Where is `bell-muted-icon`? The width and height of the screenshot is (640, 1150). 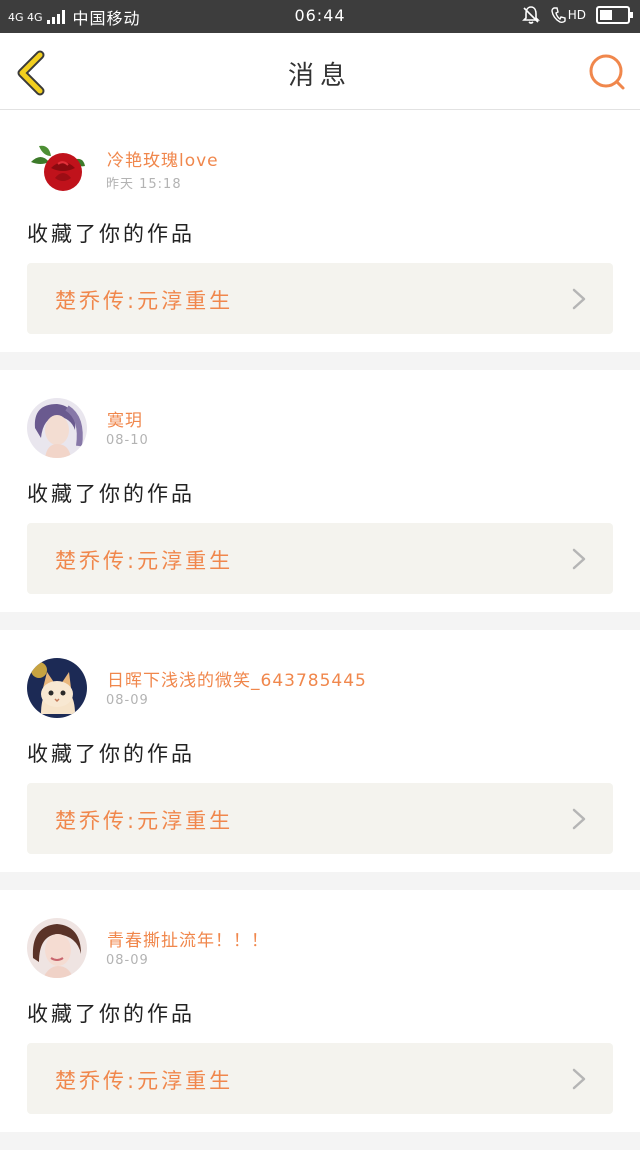 bell-muted-icon is located at coordinates (530, 15).